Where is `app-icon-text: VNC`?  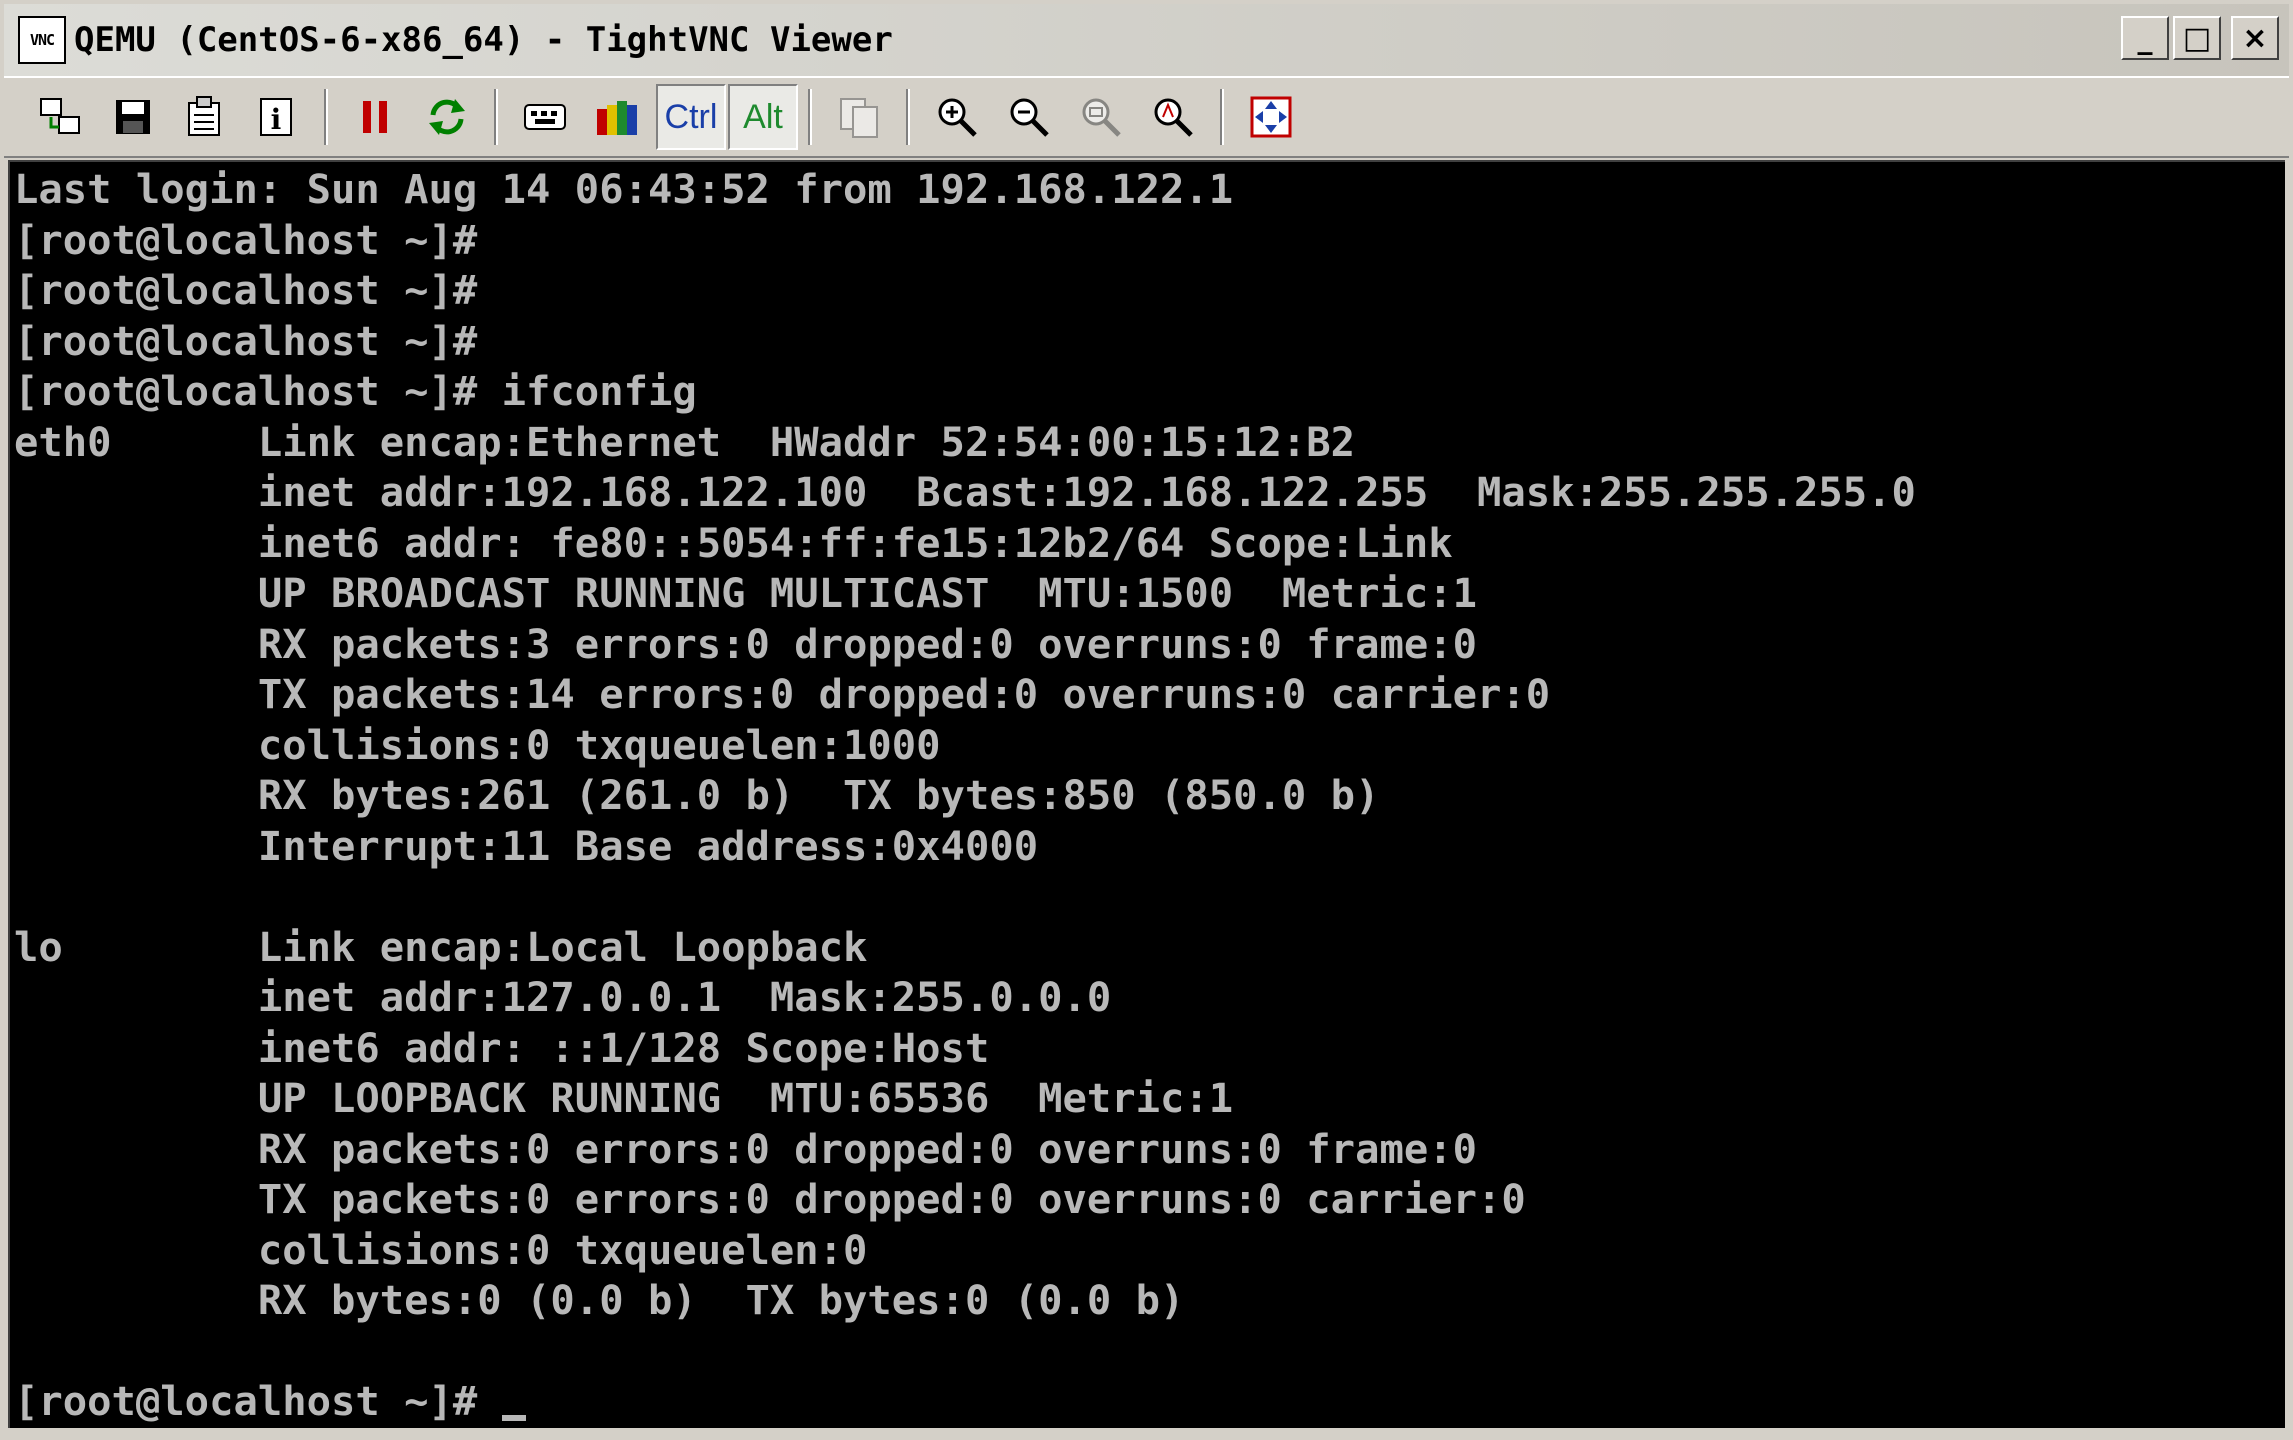
app-icon-text: VNC is located at coordinates (42, 40).